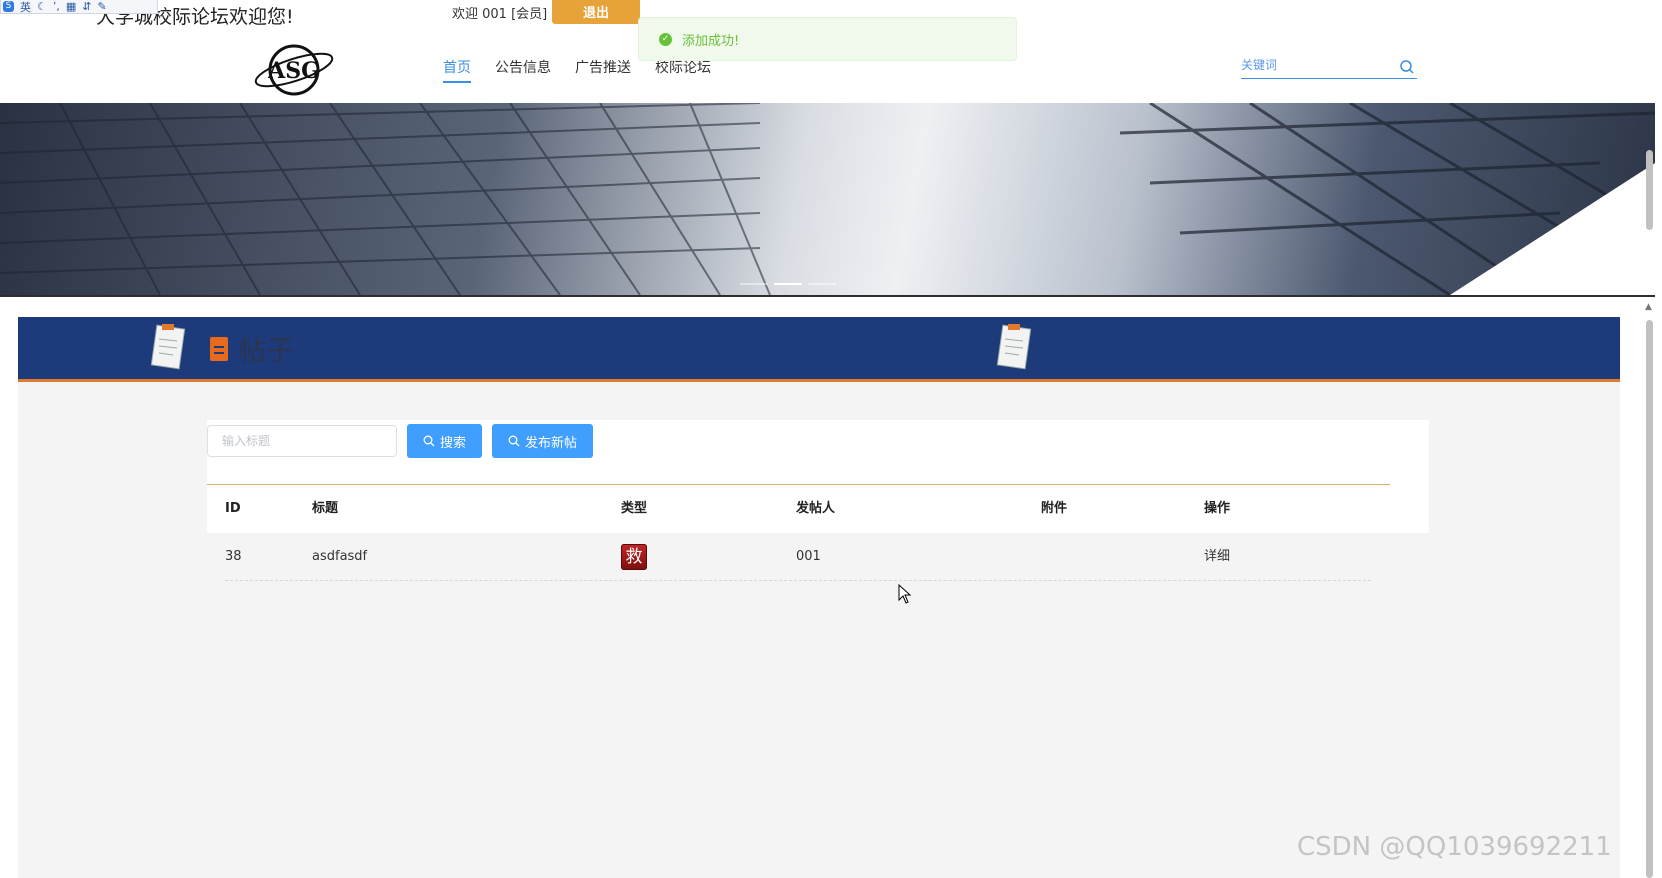 The image size is (1662, 878). Describe the element at coordinates (102, 6) in the screenshot. I see `tools-icon: ✎` at that location.